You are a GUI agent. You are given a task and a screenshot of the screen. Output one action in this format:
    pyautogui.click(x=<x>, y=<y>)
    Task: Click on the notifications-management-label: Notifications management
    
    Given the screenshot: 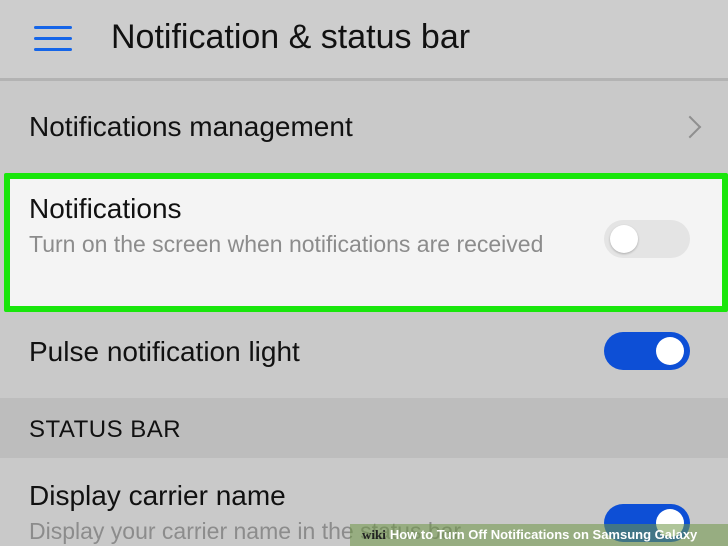 What is the action you would take?
    pyautogui.click(x=191, y=126)
    